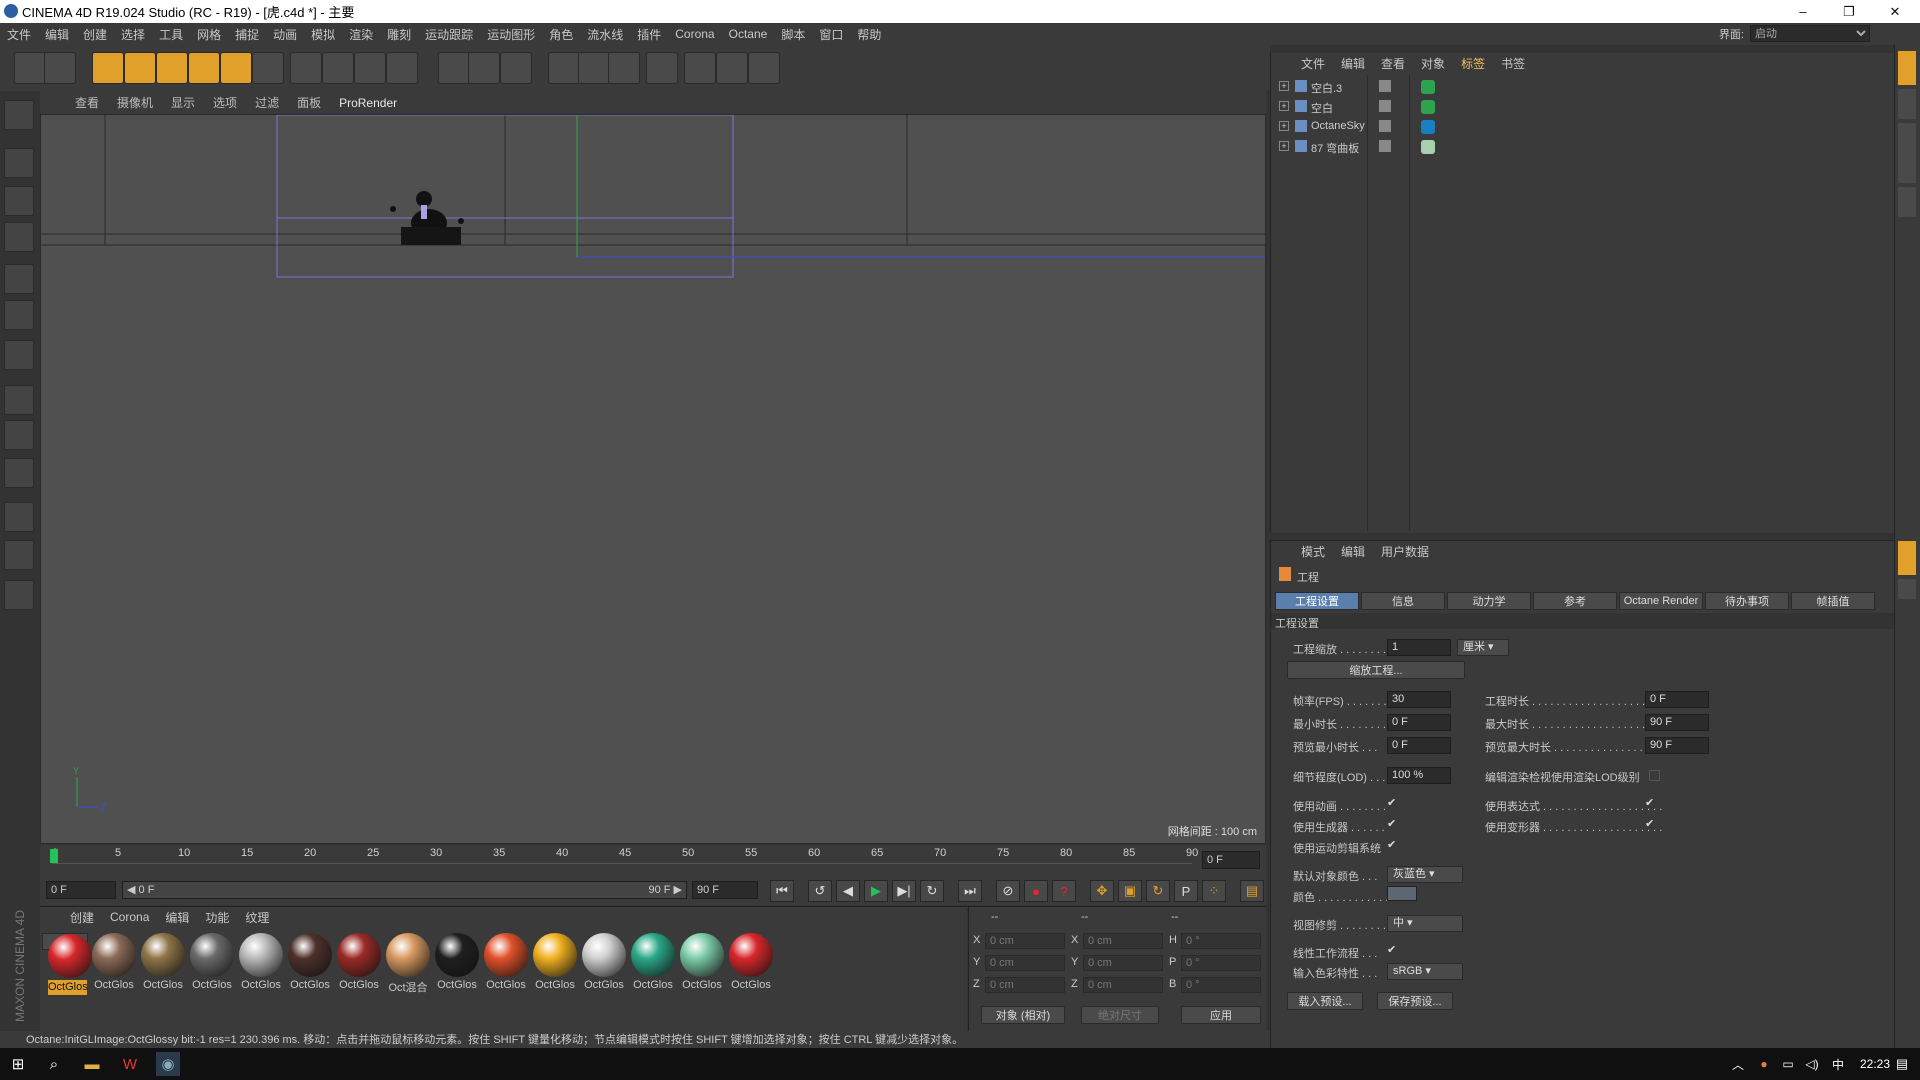  Describe the element at coordinates (1419, 722) in the screenshot. I see `min-time-field: 0 F` at that location.